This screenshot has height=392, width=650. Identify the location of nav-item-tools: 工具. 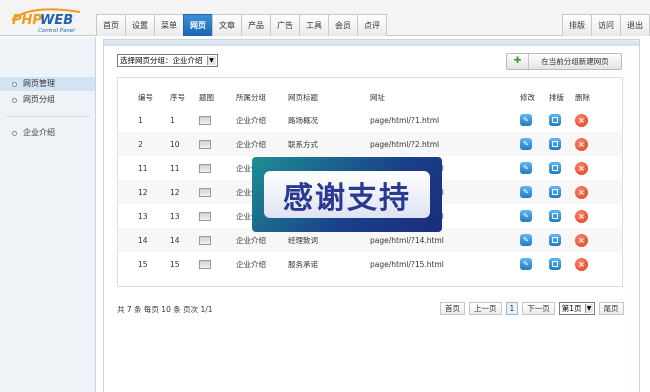
(313, 25).